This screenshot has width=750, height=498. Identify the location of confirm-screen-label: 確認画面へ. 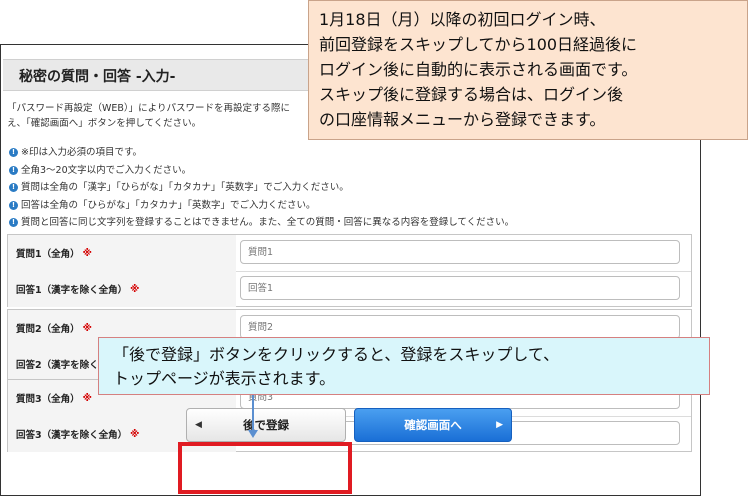
(433, 425).